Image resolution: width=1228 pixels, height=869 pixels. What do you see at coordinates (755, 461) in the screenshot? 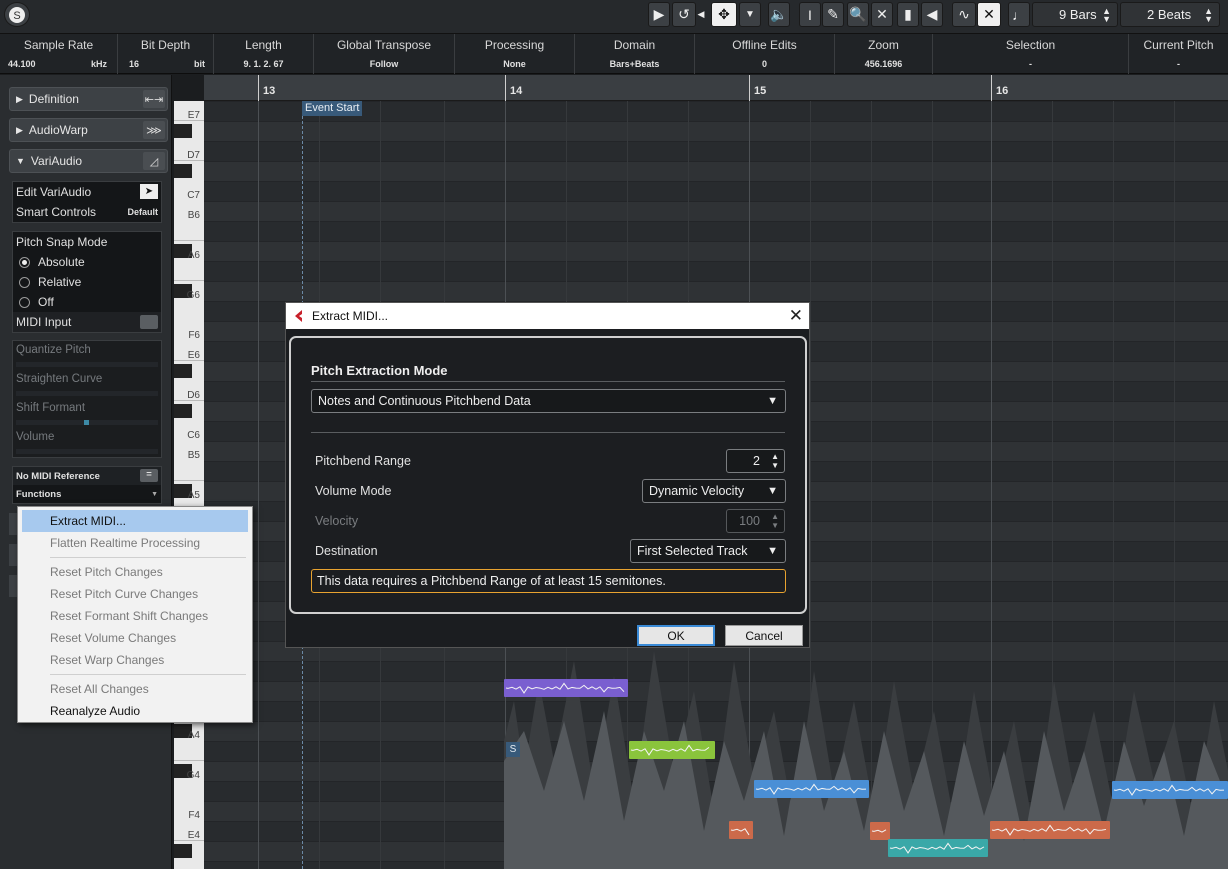
I see `pitchbend-range-spinner: 2 ▲ ▼` at bounding box center [755, 461].